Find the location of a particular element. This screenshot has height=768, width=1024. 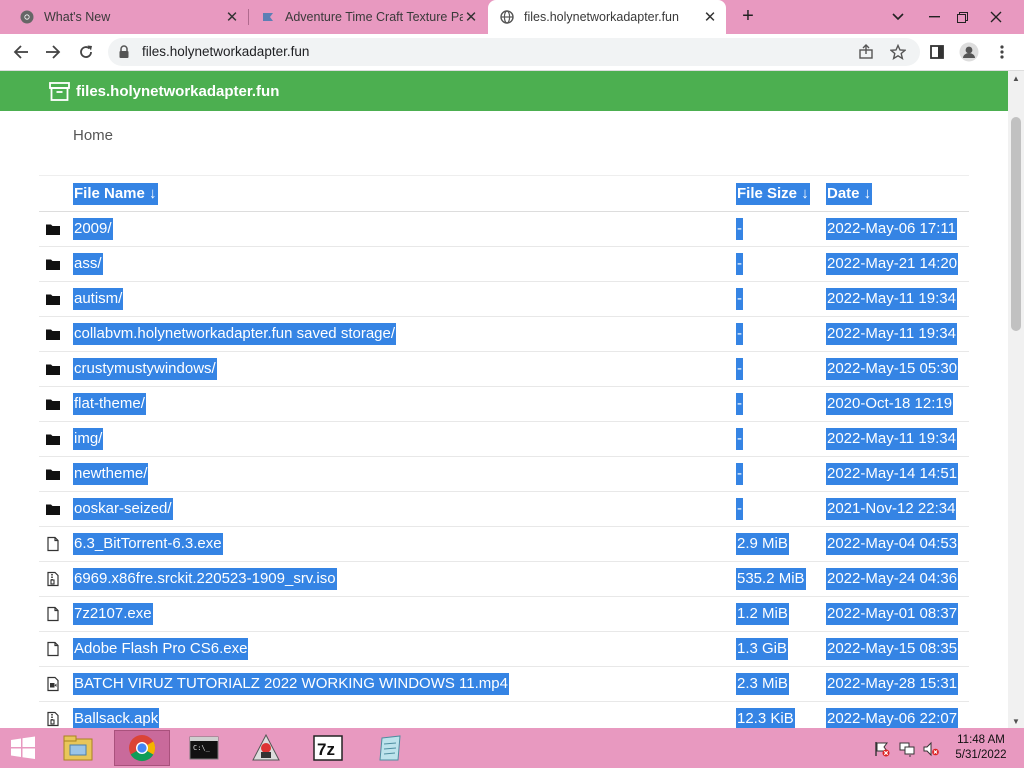

file-date: 2022-May-04 04:53 is located at coordinates (892, 544).